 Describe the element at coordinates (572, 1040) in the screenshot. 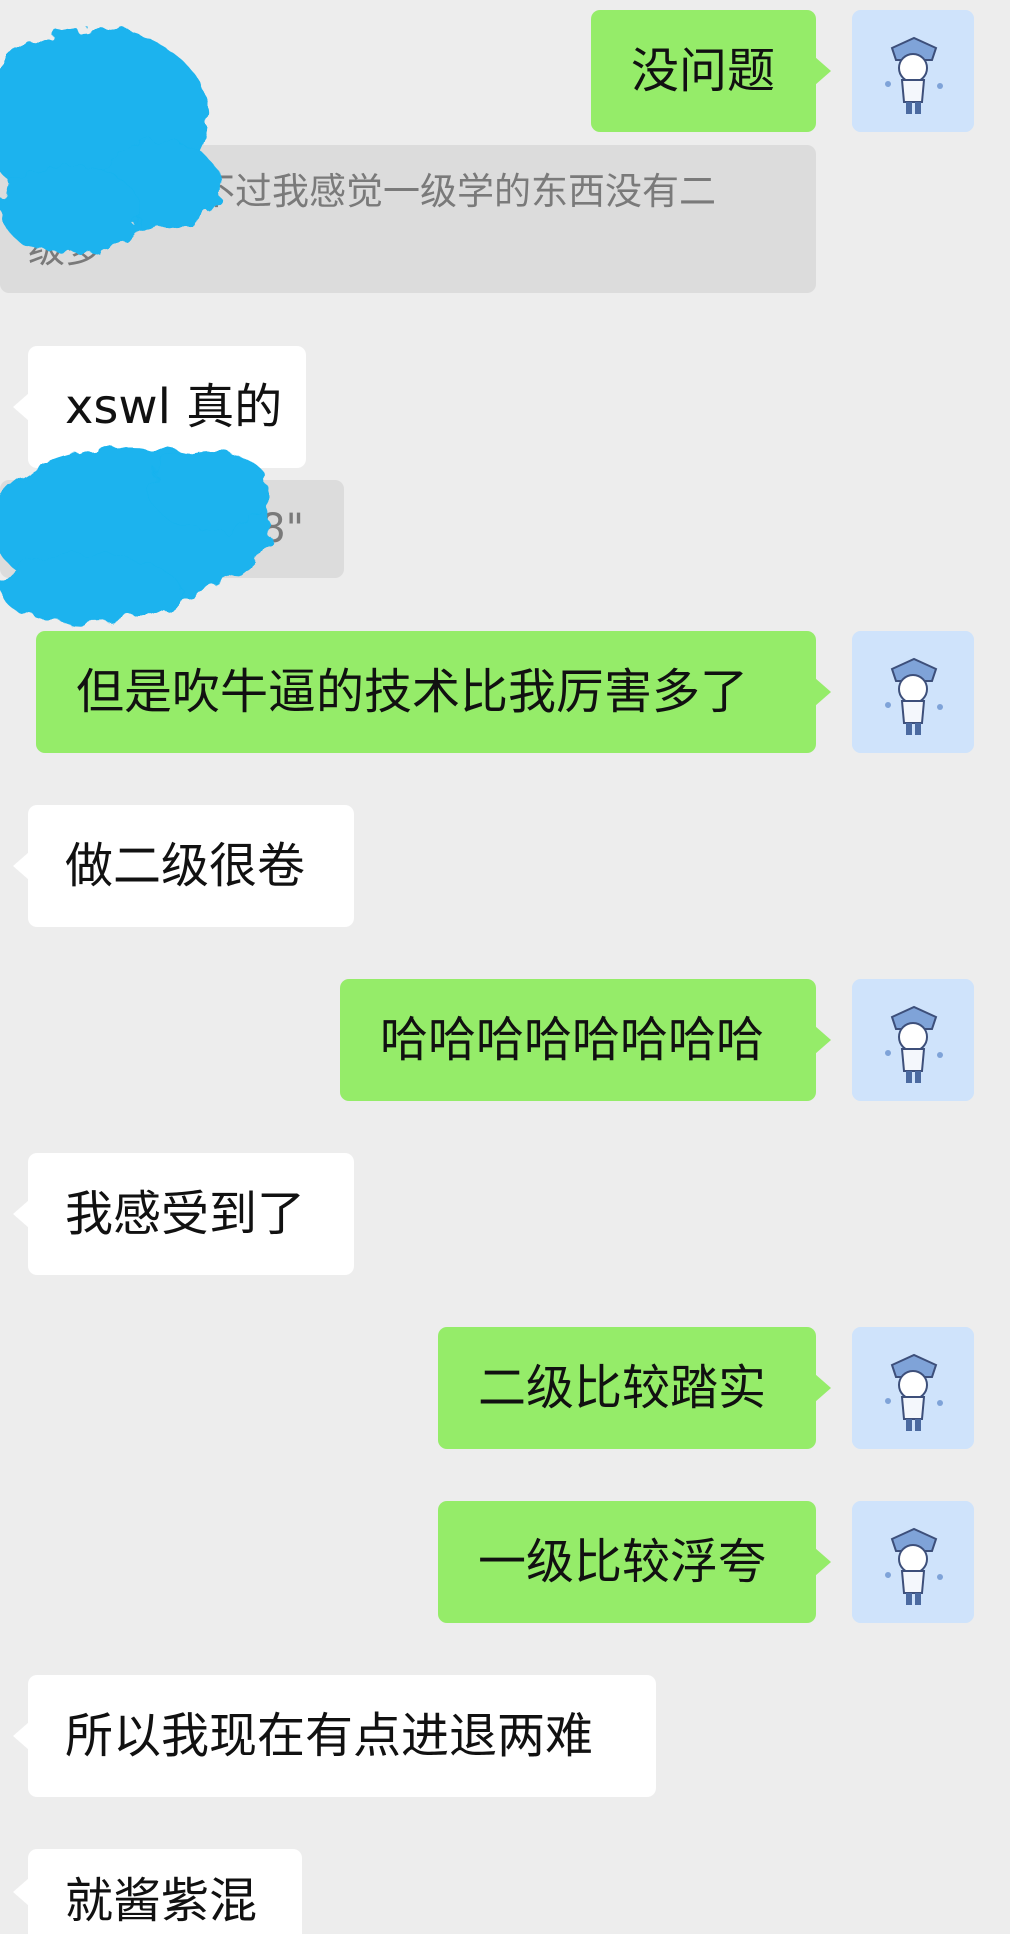

I see `message-text: 哈哈哈哈哈哈哈哈` at that location.